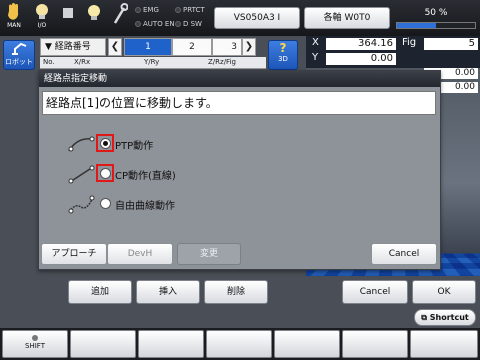  Describe the element at coordinates (283, 48) in the screenshot. I see `help-3d-icon: ?` at that location.